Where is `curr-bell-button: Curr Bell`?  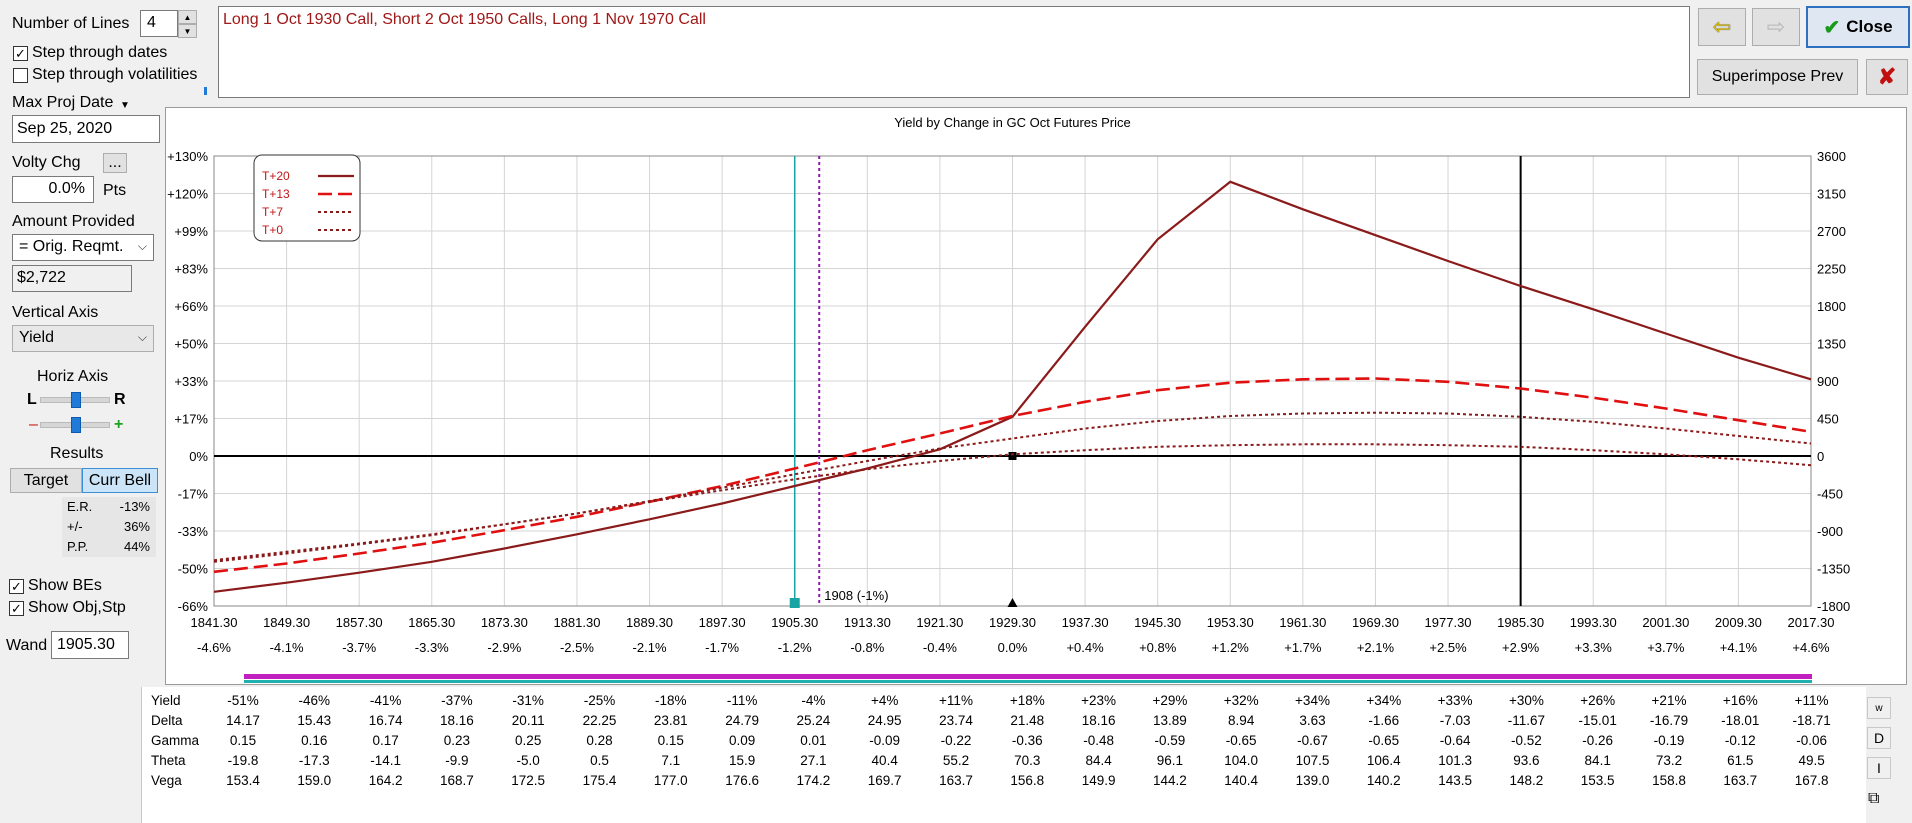
curr-bell-button: Curr Bell is located at coordinates (120, 480).